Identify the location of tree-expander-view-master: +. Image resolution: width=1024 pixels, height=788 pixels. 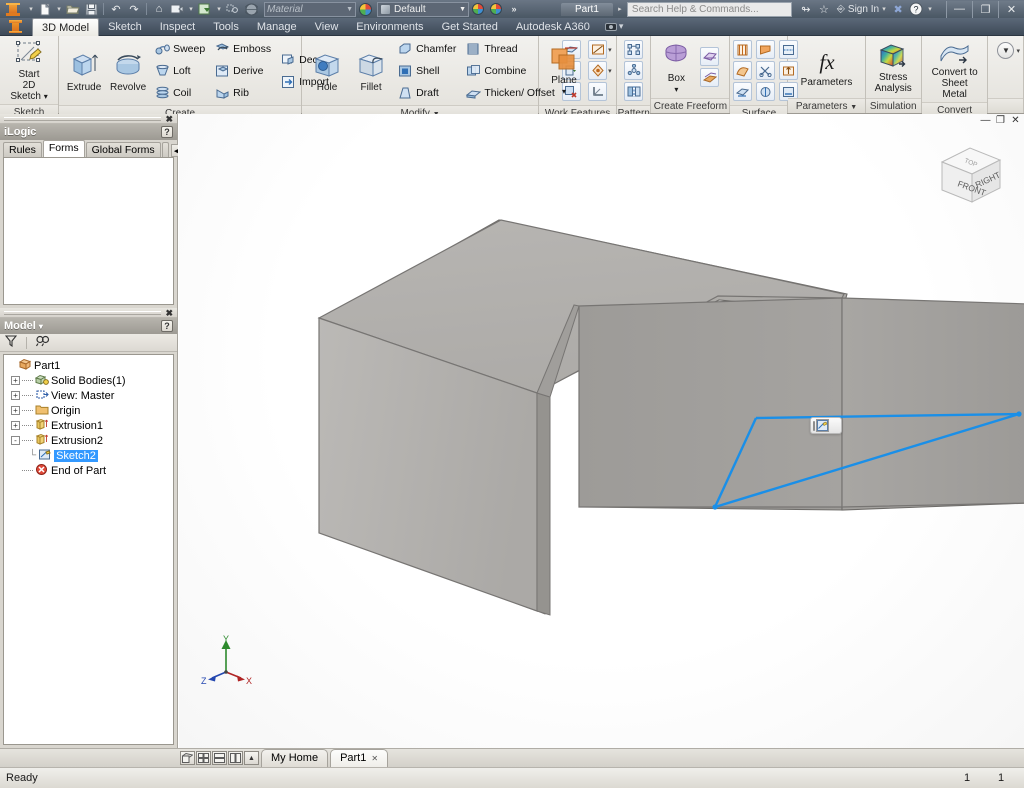
(15, 395).